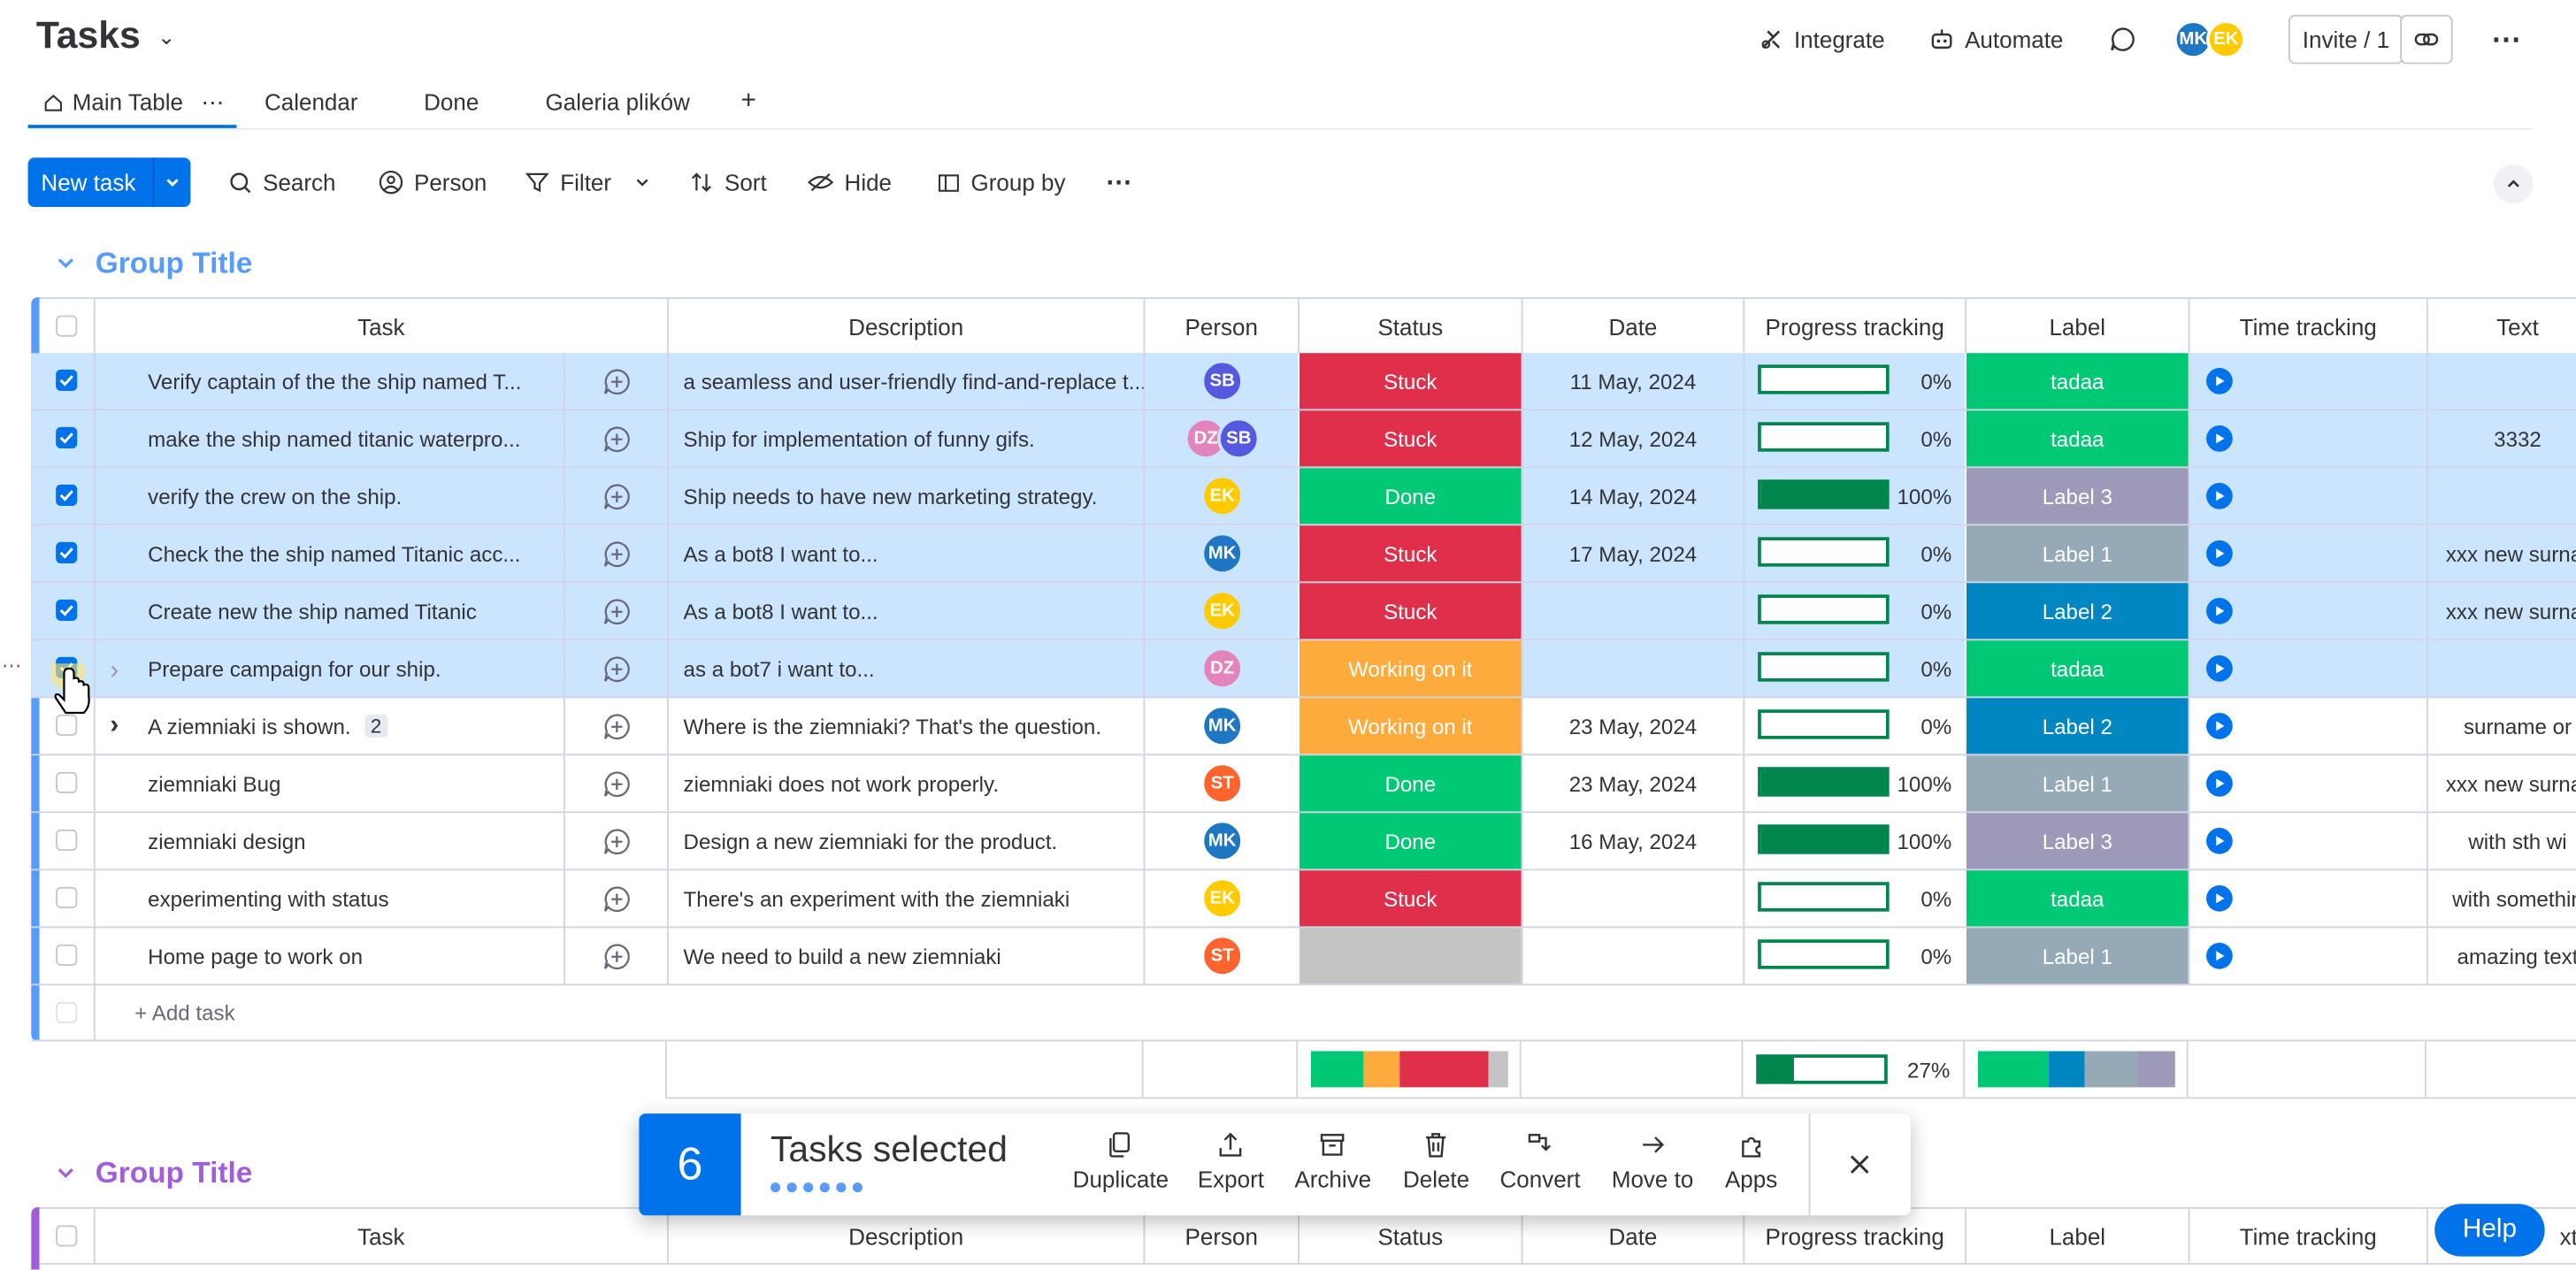 Image resolution: width=2576 pixels, height=1270 pixels. I want to click on task-name-cell: verify the crew on the ship., so click(328, 496).